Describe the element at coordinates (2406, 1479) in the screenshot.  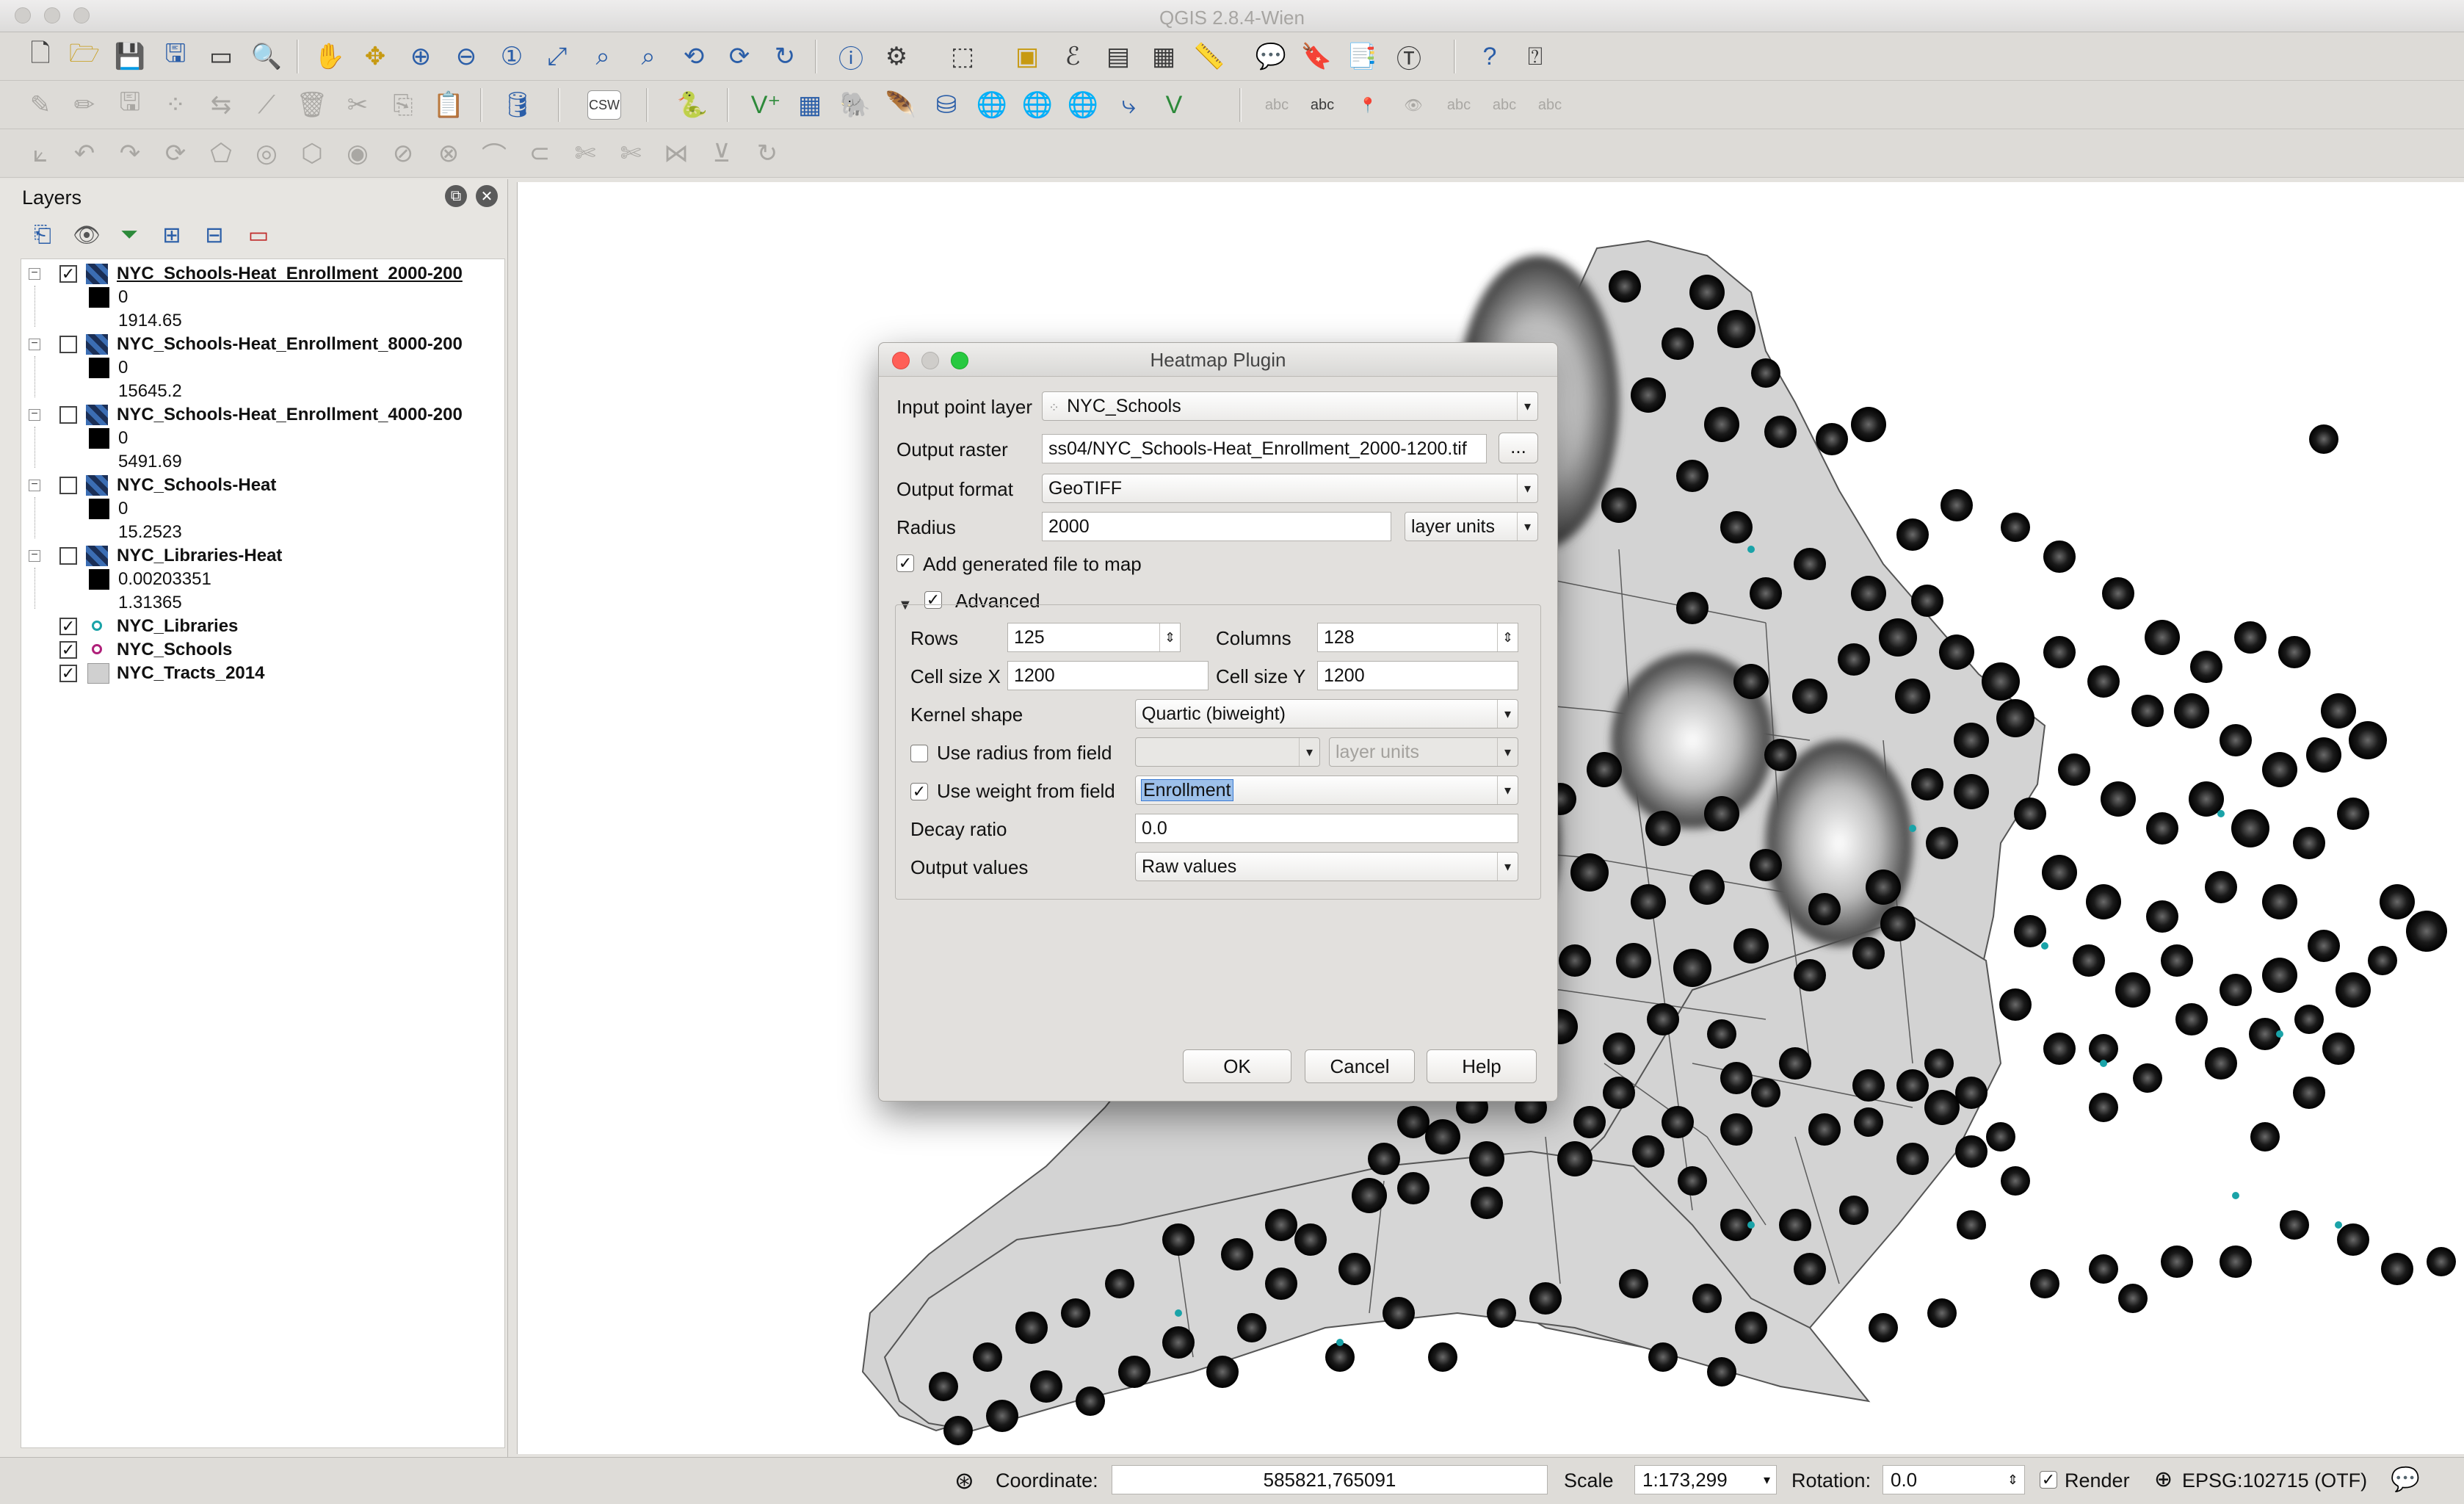
I see `messages-icon: 💬` at that location.